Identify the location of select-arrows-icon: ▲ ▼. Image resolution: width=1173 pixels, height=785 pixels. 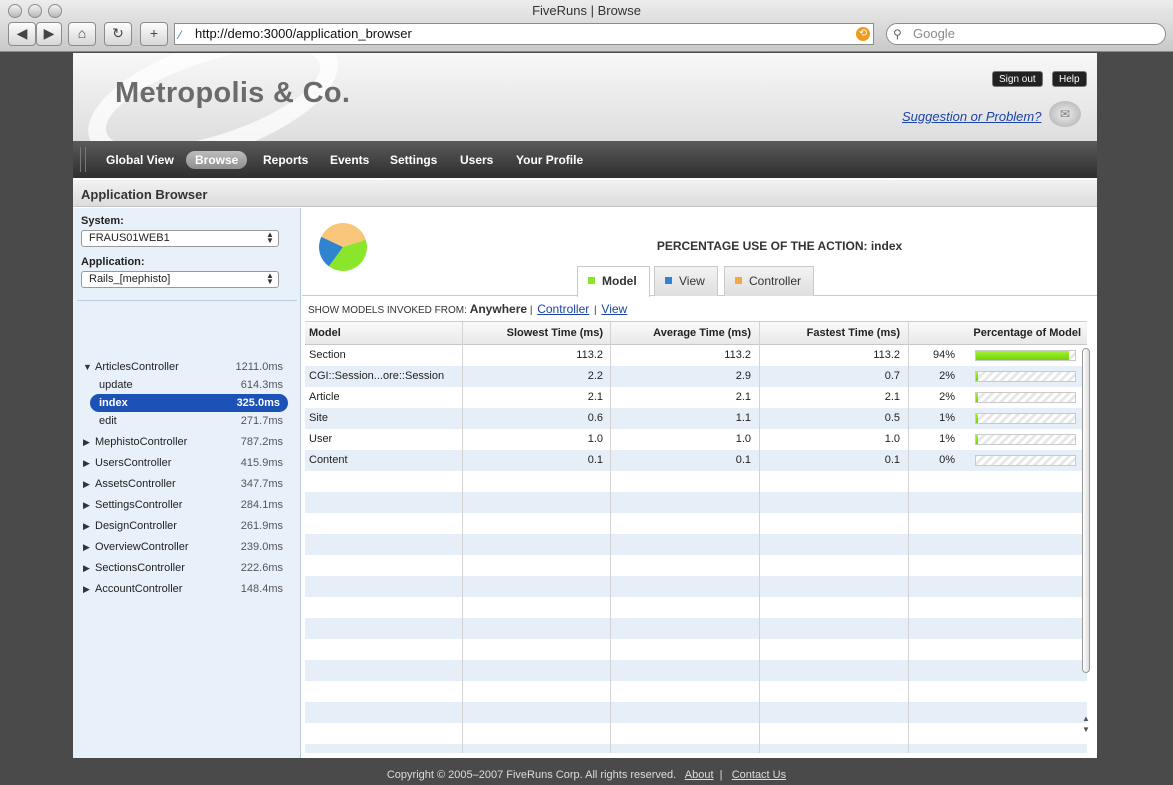
(270, 278).